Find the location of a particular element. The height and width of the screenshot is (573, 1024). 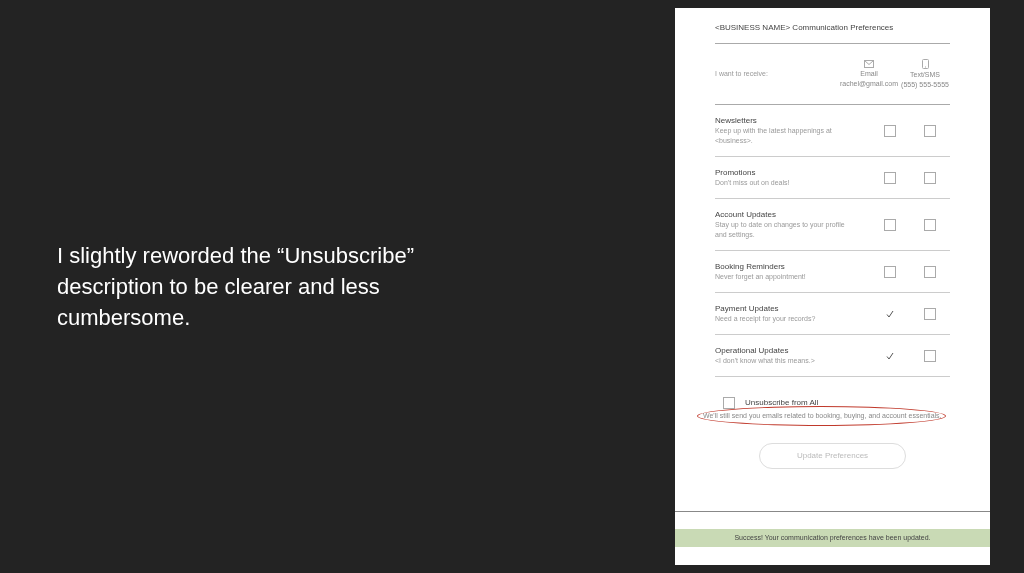

row-title: Account Updates is located at coordinates (746, 214).